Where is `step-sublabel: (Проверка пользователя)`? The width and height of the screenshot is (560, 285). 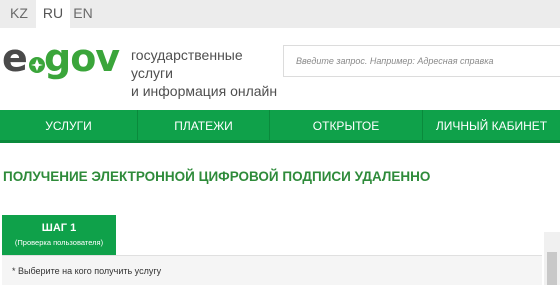 step-sublabel: (Проверка пользователя) is located at coordinates (59, 242).